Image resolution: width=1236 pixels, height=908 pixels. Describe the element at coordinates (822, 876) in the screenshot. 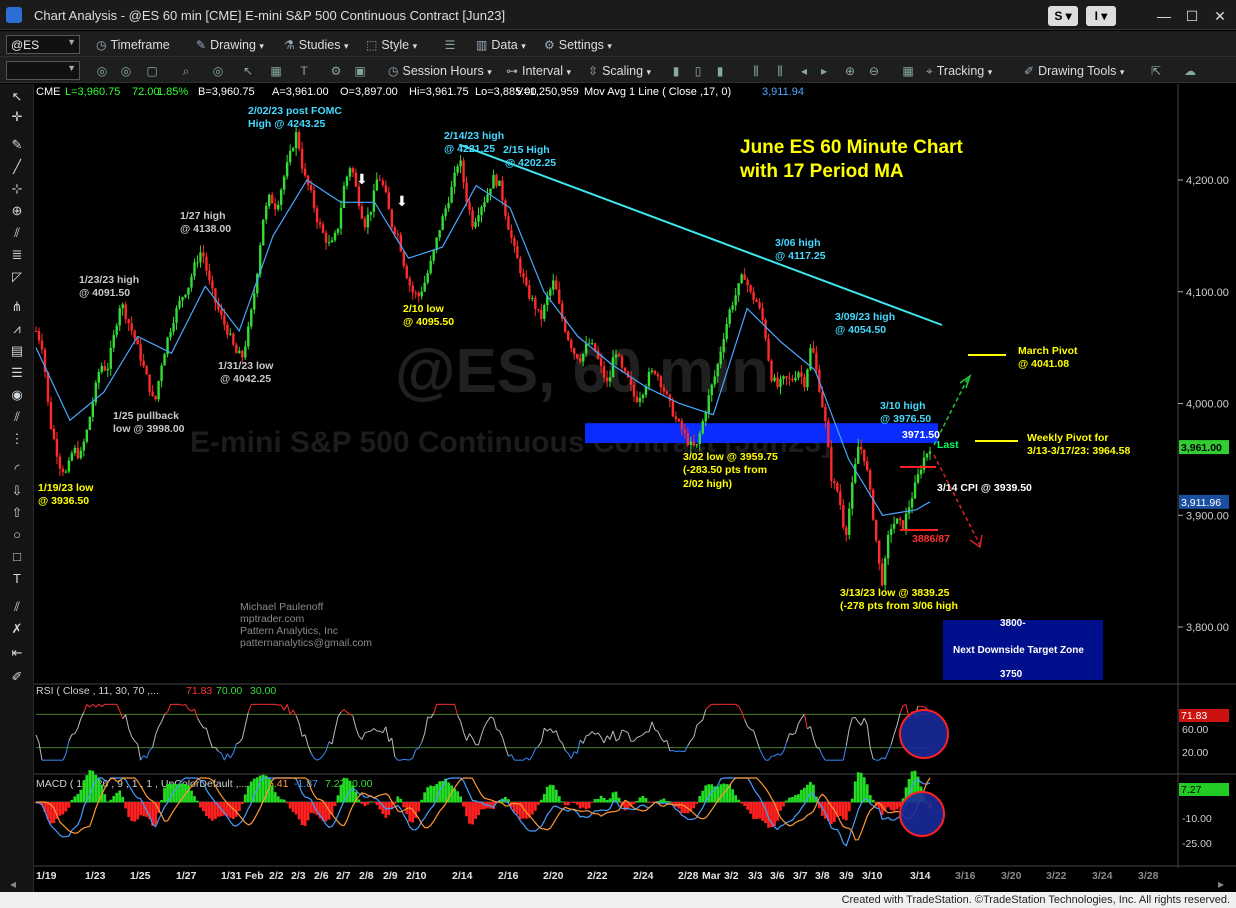

I see `x-tick-label: 3/8` at that location.